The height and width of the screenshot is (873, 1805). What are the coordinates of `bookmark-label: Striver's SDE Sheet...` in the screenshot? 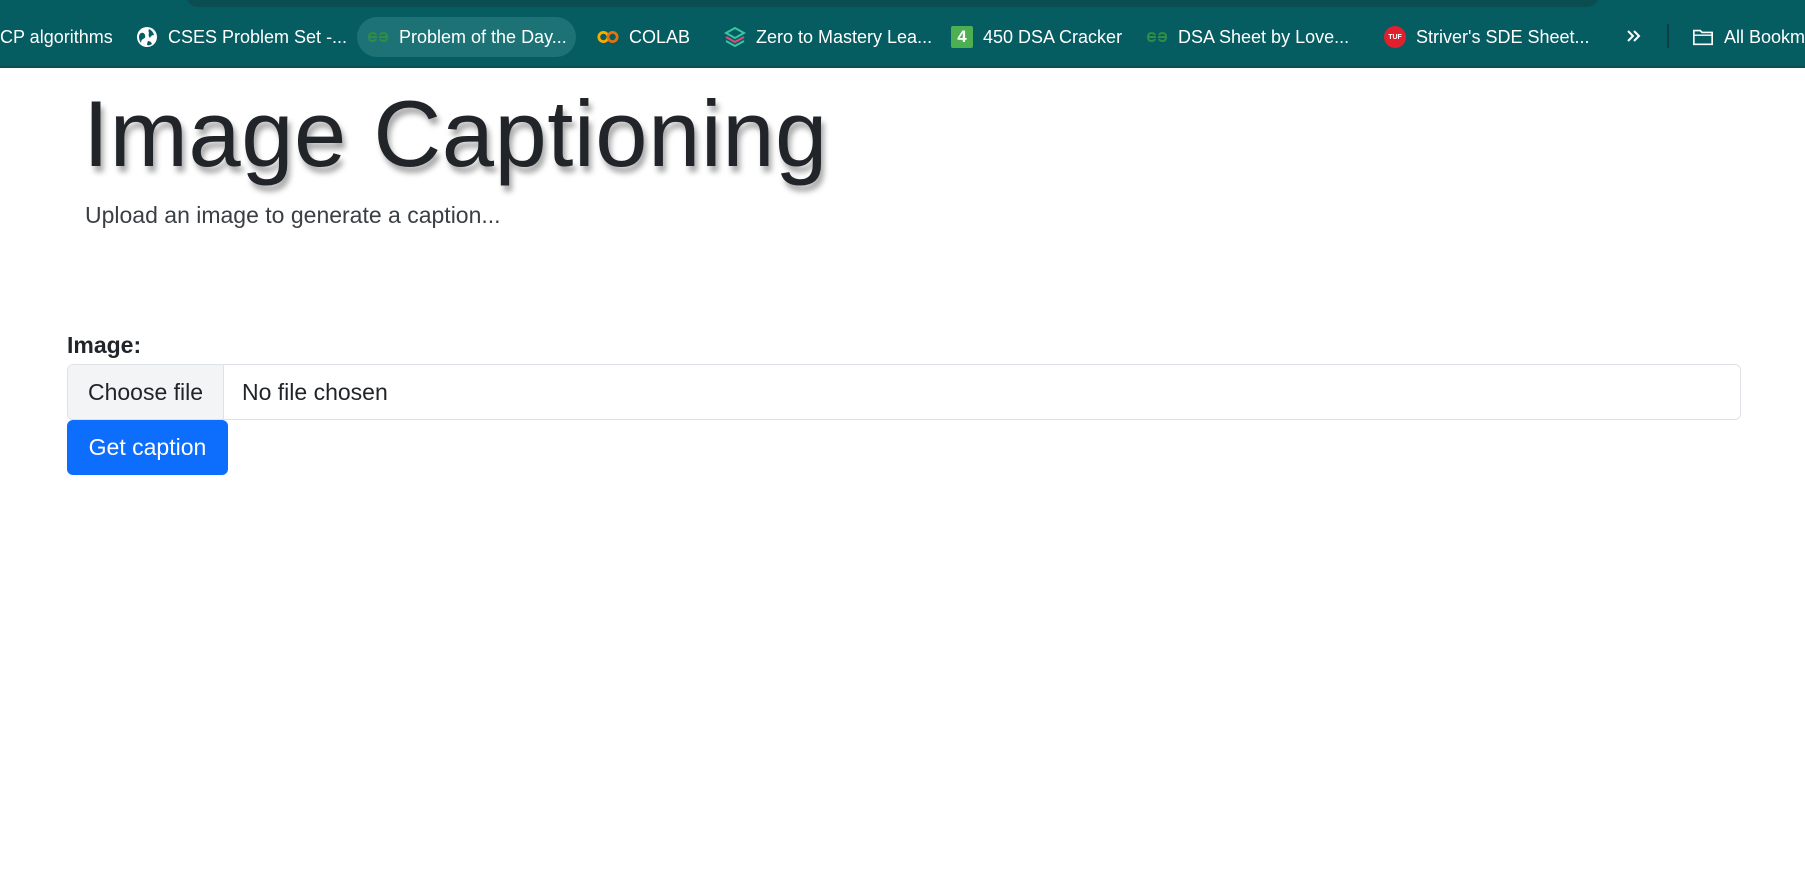 It's located at (1503, 36).